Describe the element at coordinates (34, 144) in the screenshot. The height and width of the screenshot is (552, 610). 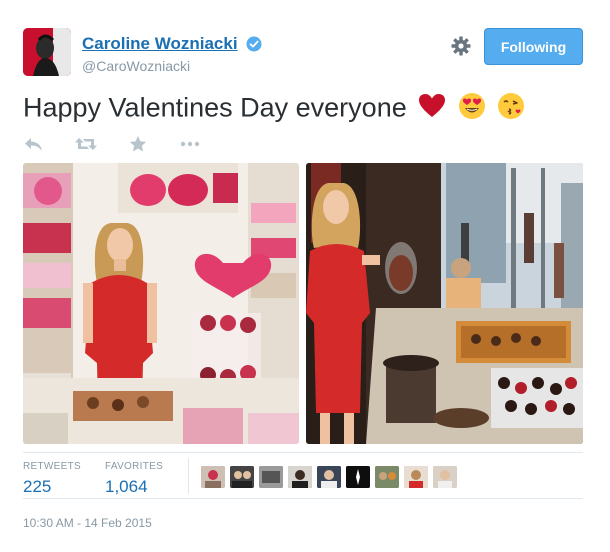
I see `reply-icon` at that location.